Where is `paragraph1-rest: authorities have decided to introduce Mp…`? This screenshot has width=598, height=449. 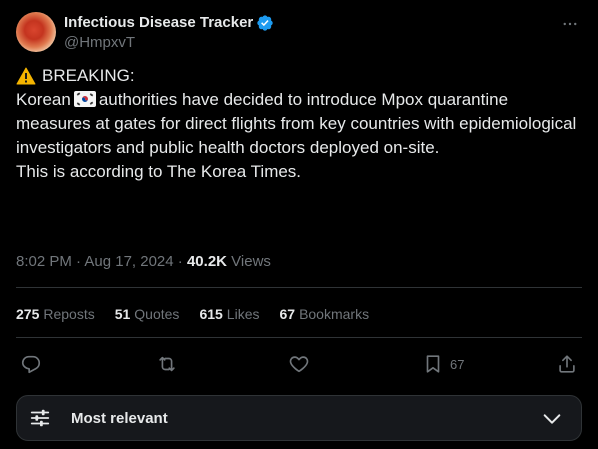 paragraph1-rest: authorities have decided to introduce Mp… is located at coordinates (296, 123).